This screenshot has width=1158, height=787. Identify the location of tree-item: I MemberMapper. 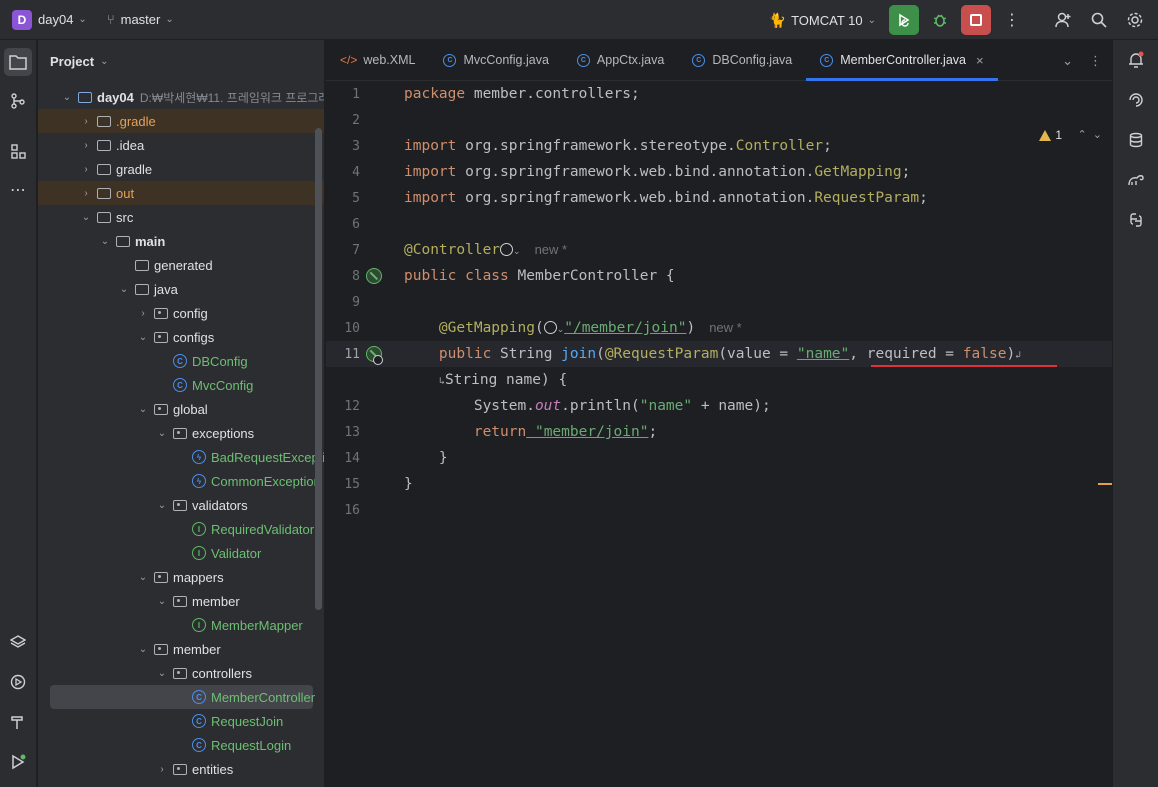
(181, 625).